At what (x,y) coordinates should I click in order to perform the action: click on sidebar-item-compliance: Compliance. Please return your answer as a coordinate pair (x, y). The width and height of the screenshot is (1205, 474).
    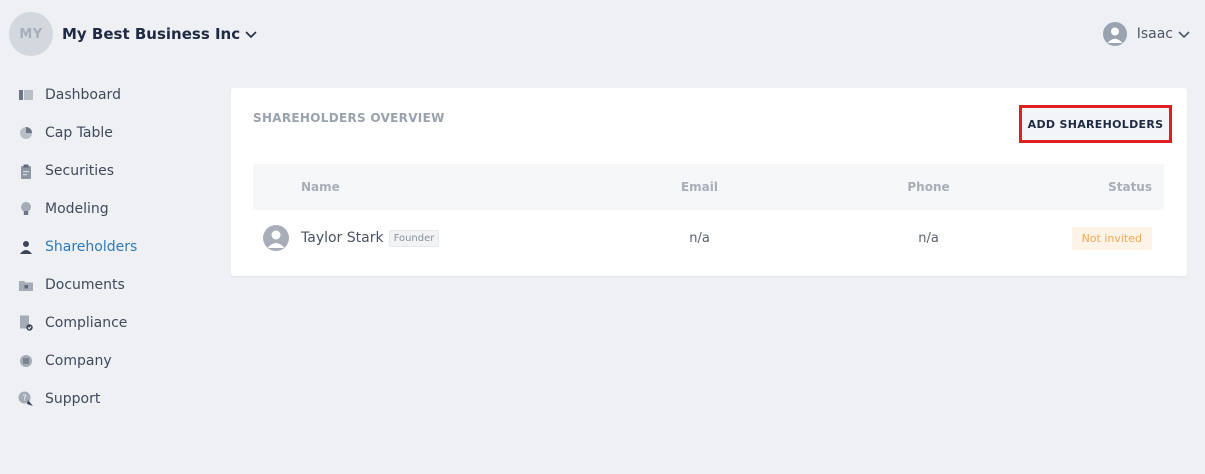
    Looking at the image, I should click on (100, 323).